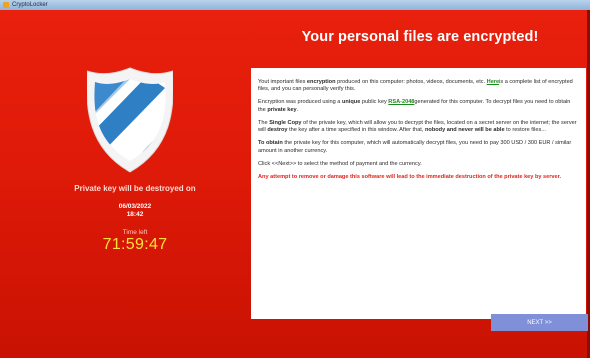  What do you see at coordinates (277, 130) in the screenshot?
I see `text-bold: destroy` at bounding box center [277, 130].